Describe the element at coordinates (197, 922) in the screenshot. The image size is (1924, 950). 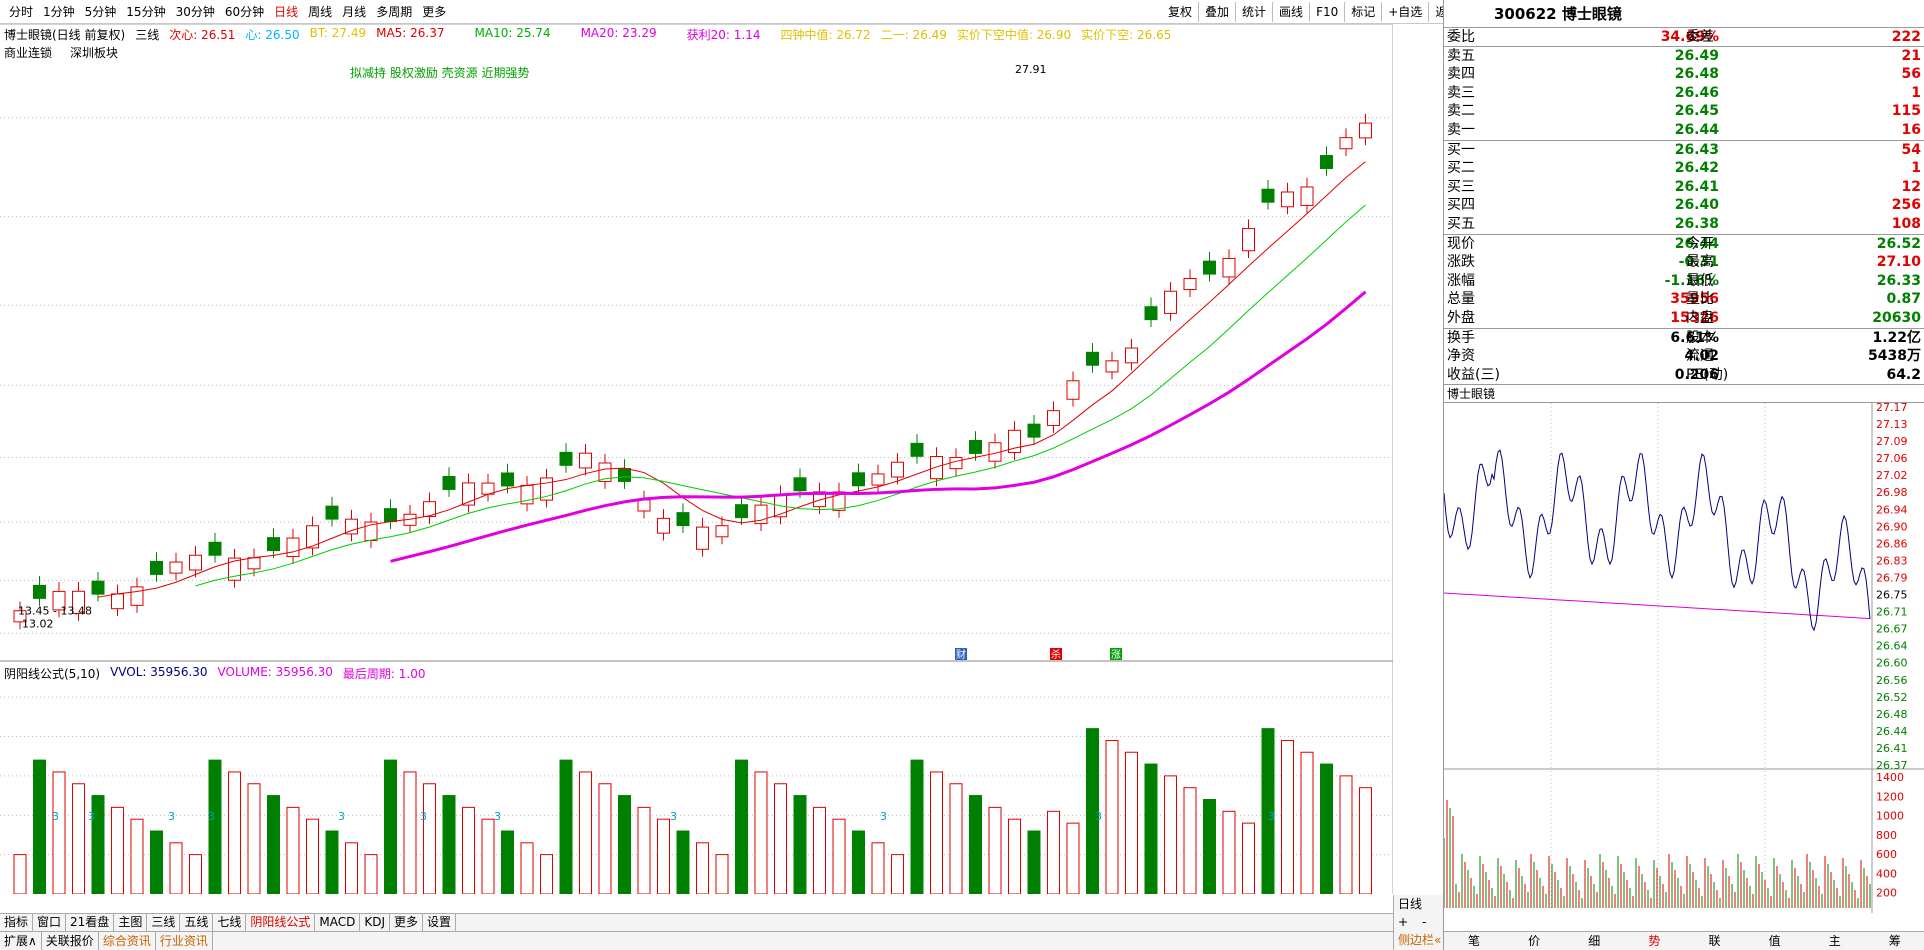
I see `indicator-tab-5: 五线` at that location.